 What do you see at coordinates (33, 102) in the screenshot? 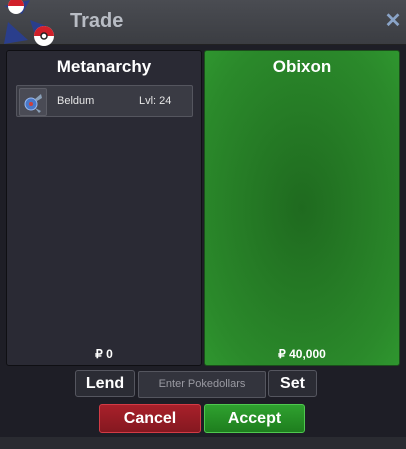
I see `beldum-icon` at bounding box center [33, 102].